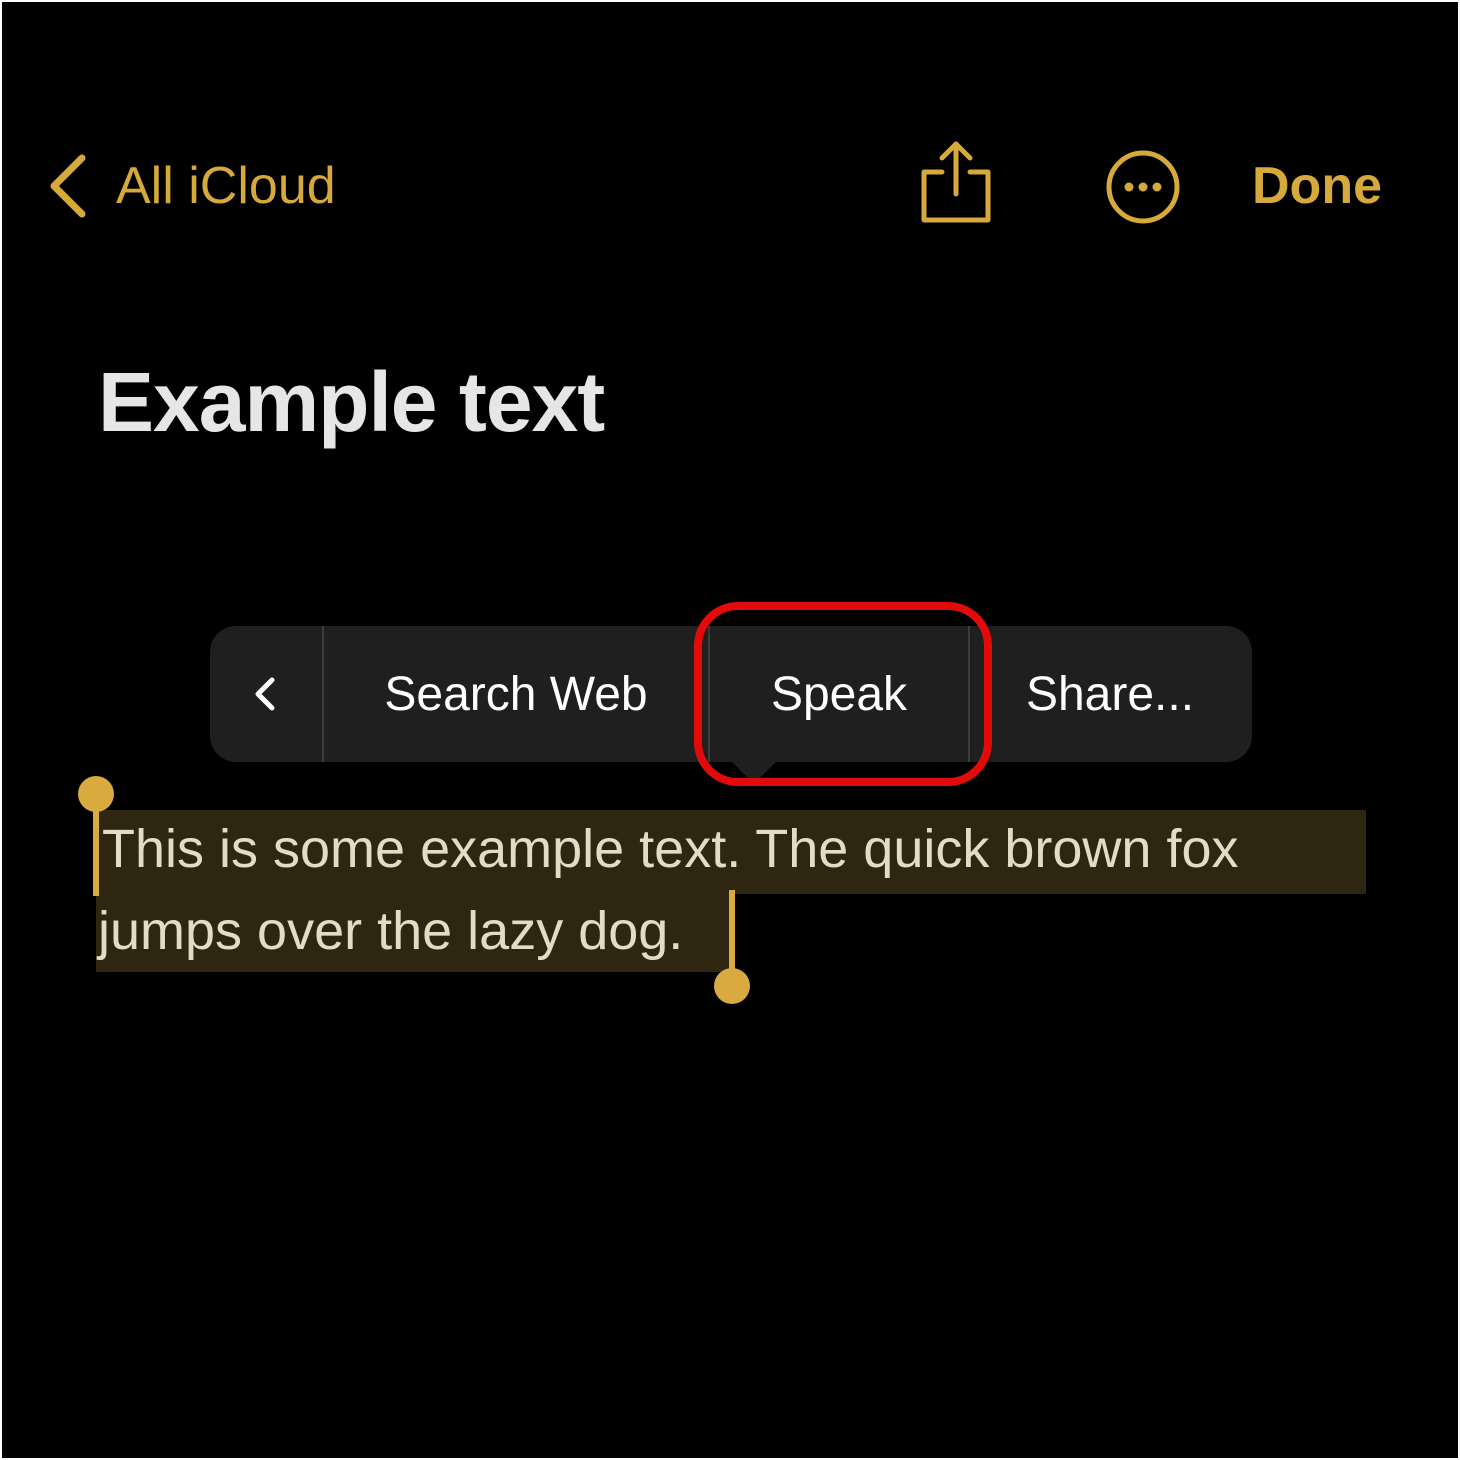  Describe the element at coordinates (390, 931) in the screenshot. I see `note-body-line: jumps over the lazy dog.` at that location.